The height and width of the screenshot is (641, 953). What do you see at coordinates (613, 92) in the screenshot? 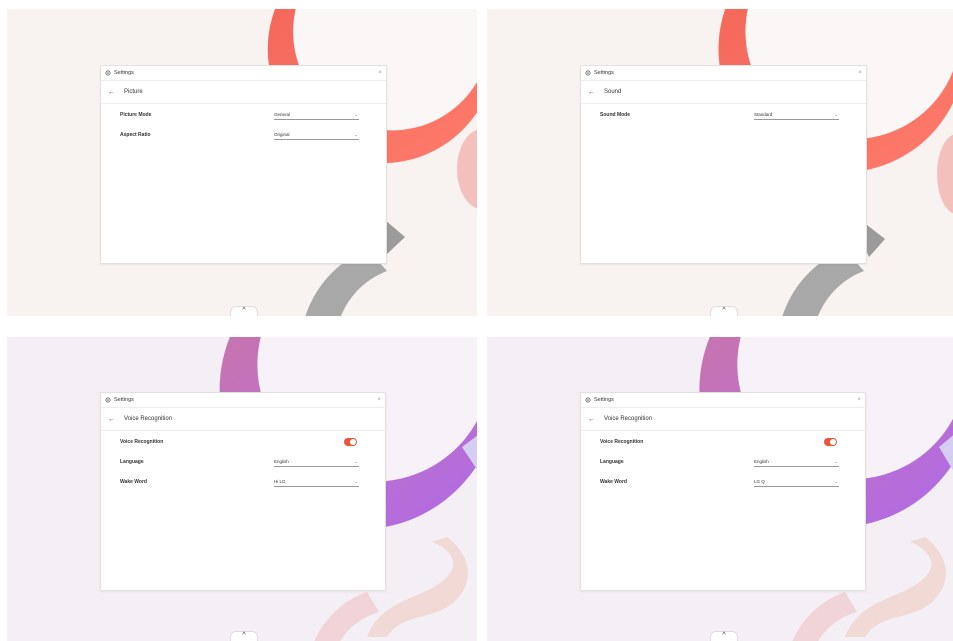
I see `page-title: Sound` at bounding box center [613, 92].